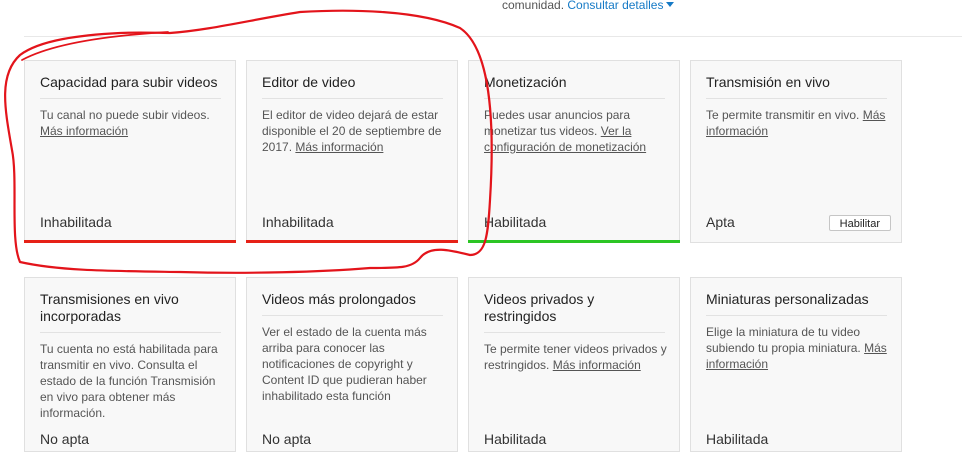 The height and width of the screenshot is (452, 962). Describe the element at coordinates (129, 82) in the screenshot. I see `card-title: Capacidad para subir videos` at that location.